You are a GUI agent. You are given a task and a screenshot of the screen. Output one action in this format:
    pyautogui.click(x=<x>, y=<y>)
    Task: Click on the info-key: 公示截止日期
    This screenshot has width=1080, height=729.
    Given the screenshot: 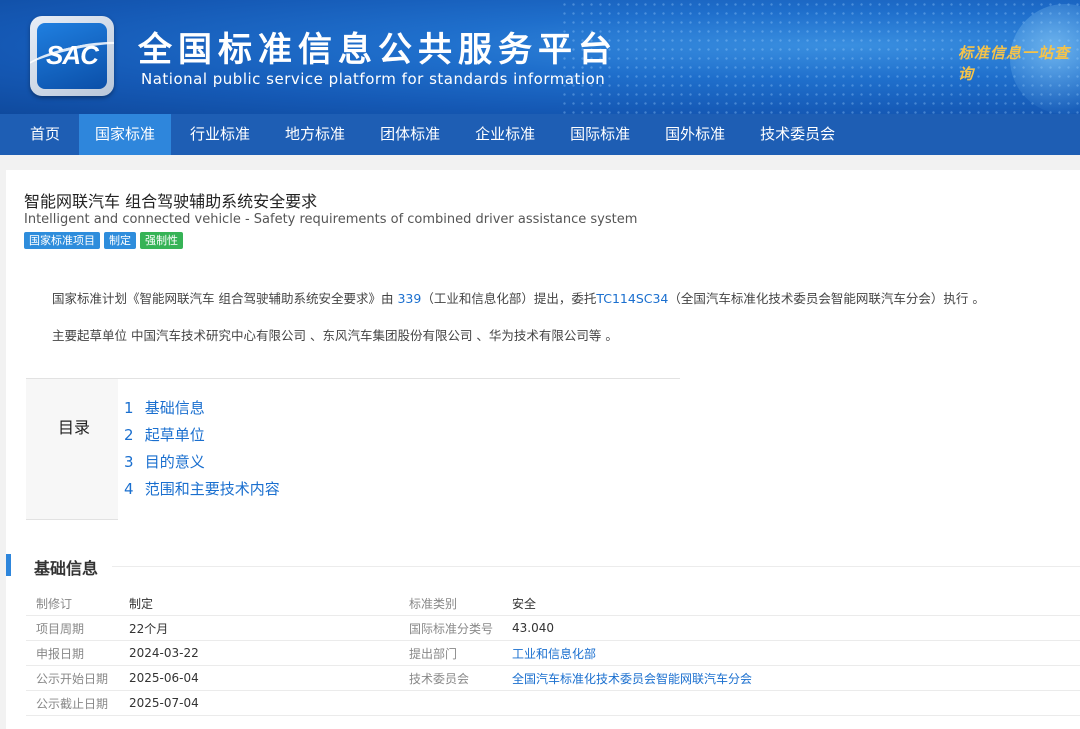 What is the action you would take?
    pyautogui.click(x=72, y=703)
    